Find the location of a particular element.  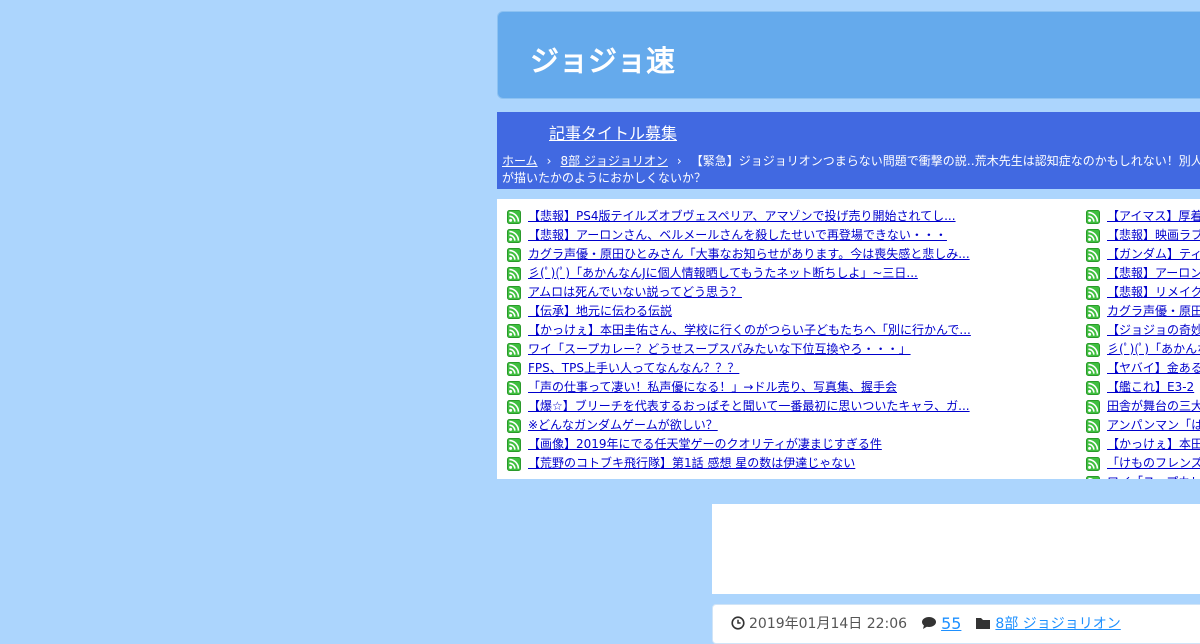

ad-area is located at coordinates (956, 549).